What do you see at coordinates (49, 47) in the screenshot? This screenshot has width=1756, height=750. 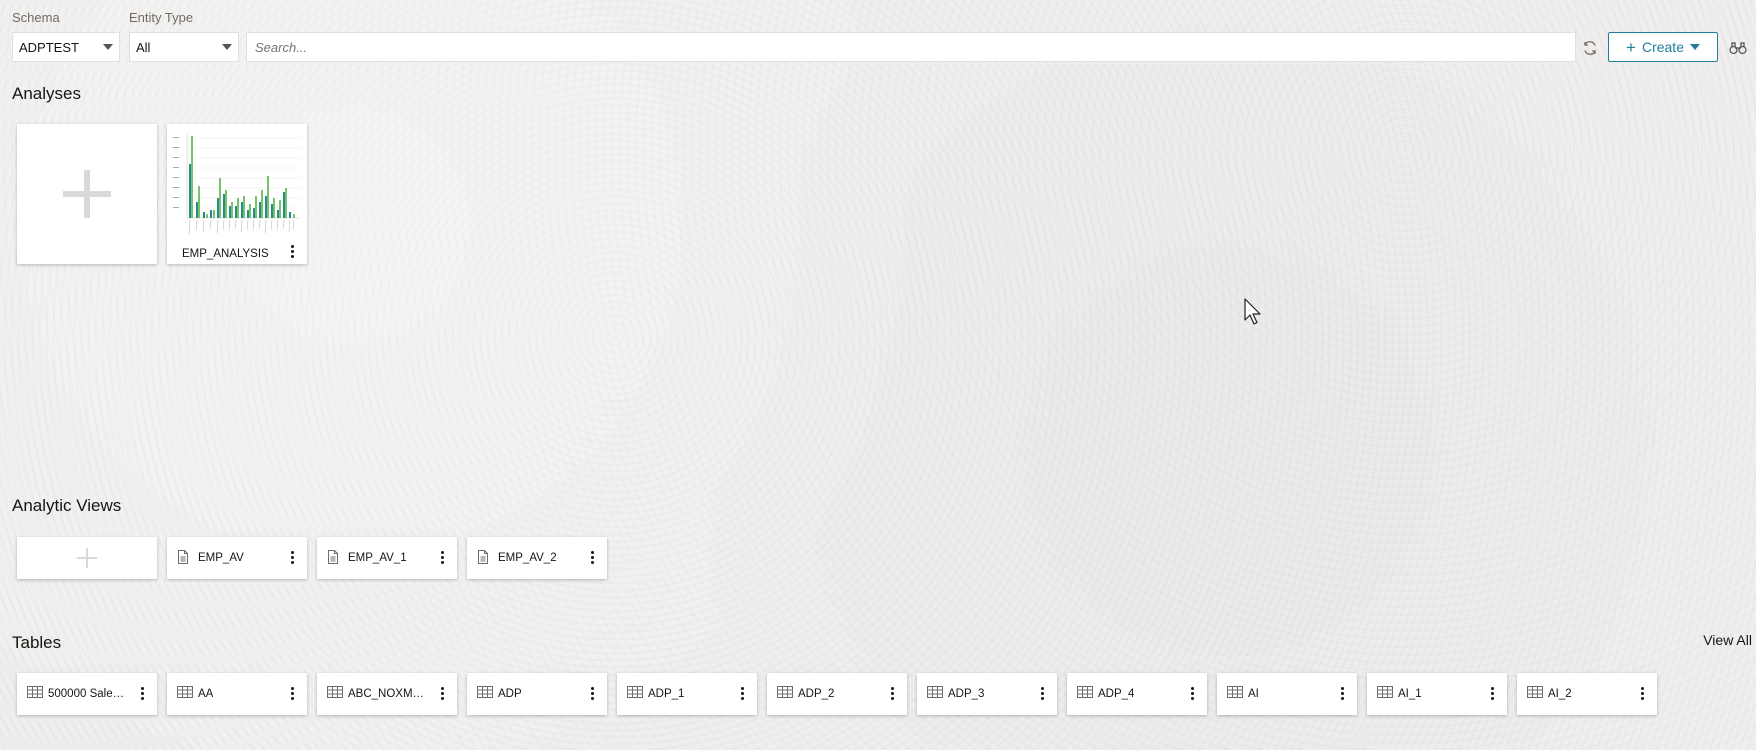 I see `schema-select-value: ADPTEST` at bounding box center [49, 47].